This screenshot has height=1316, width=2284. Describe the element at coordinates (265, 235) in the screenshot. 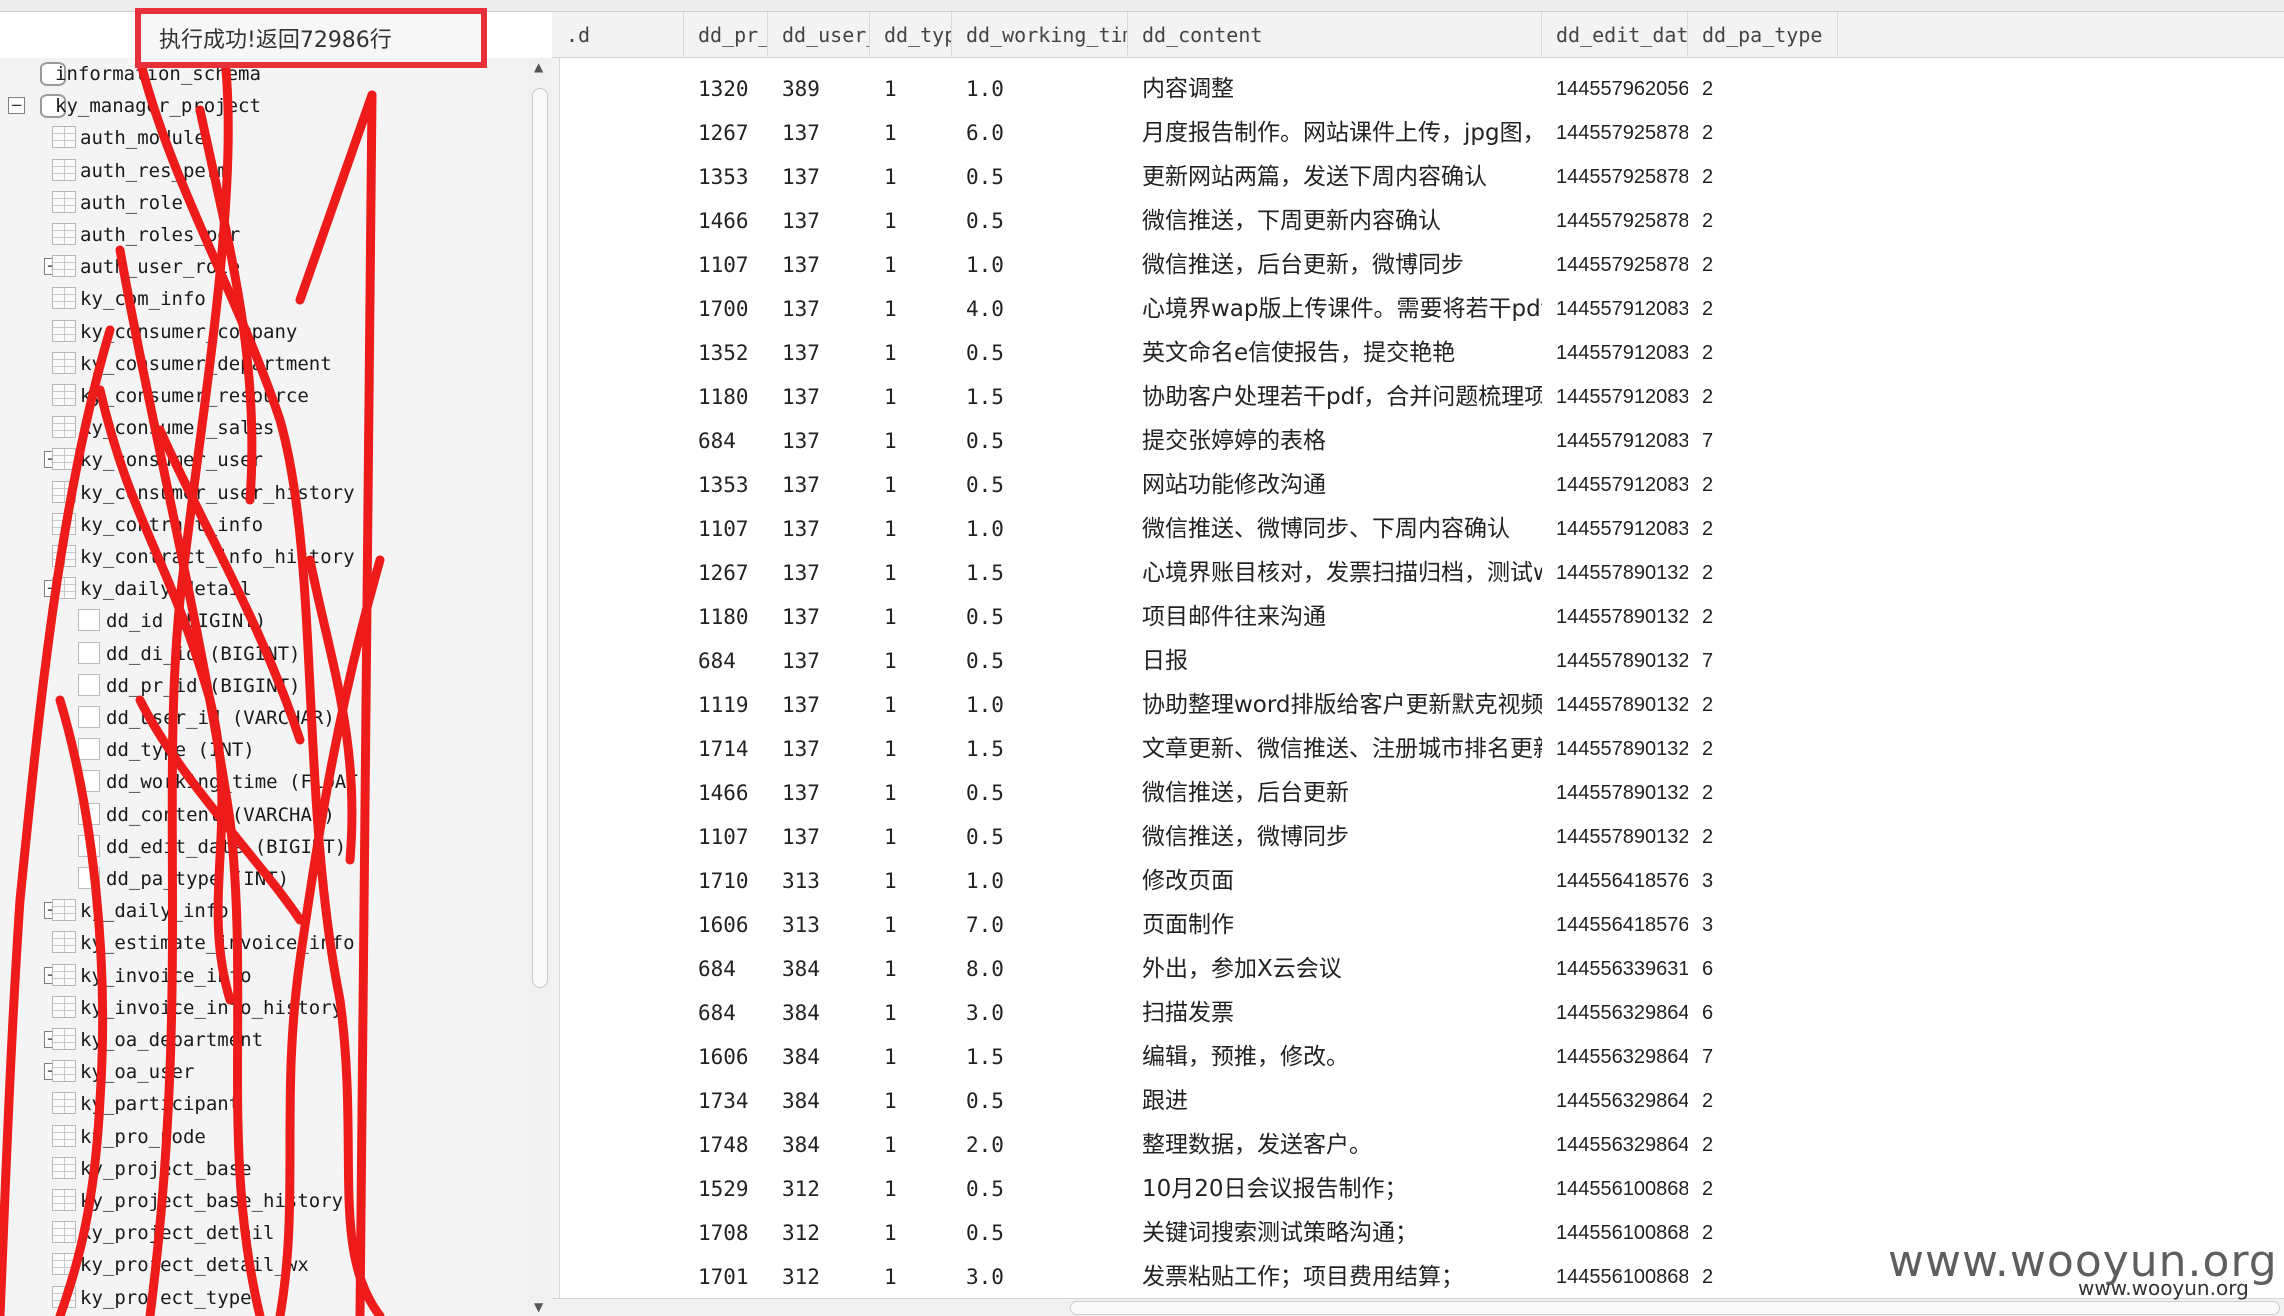

I see `tree-item: auth_roles_per` at that location.